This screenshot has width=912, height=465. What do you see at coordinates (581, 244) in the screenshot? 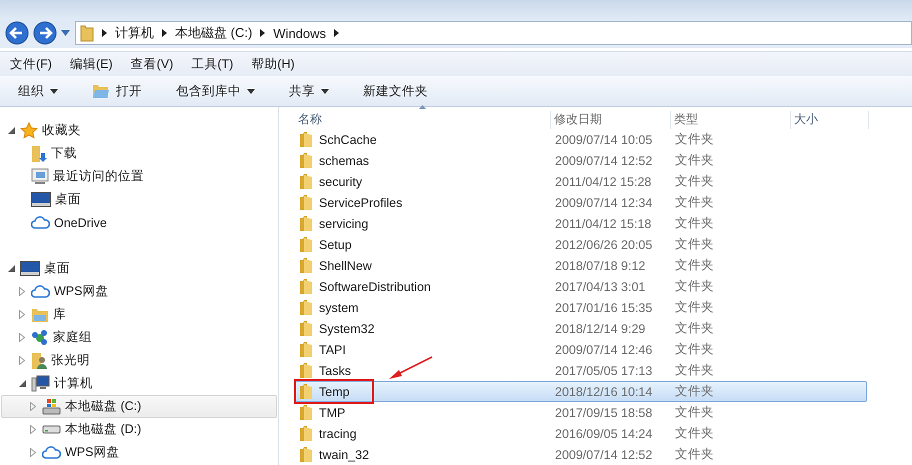
I see `file-row: Setup 2012/06/26 20:05 文件夹` at bounding box center [581, 244].